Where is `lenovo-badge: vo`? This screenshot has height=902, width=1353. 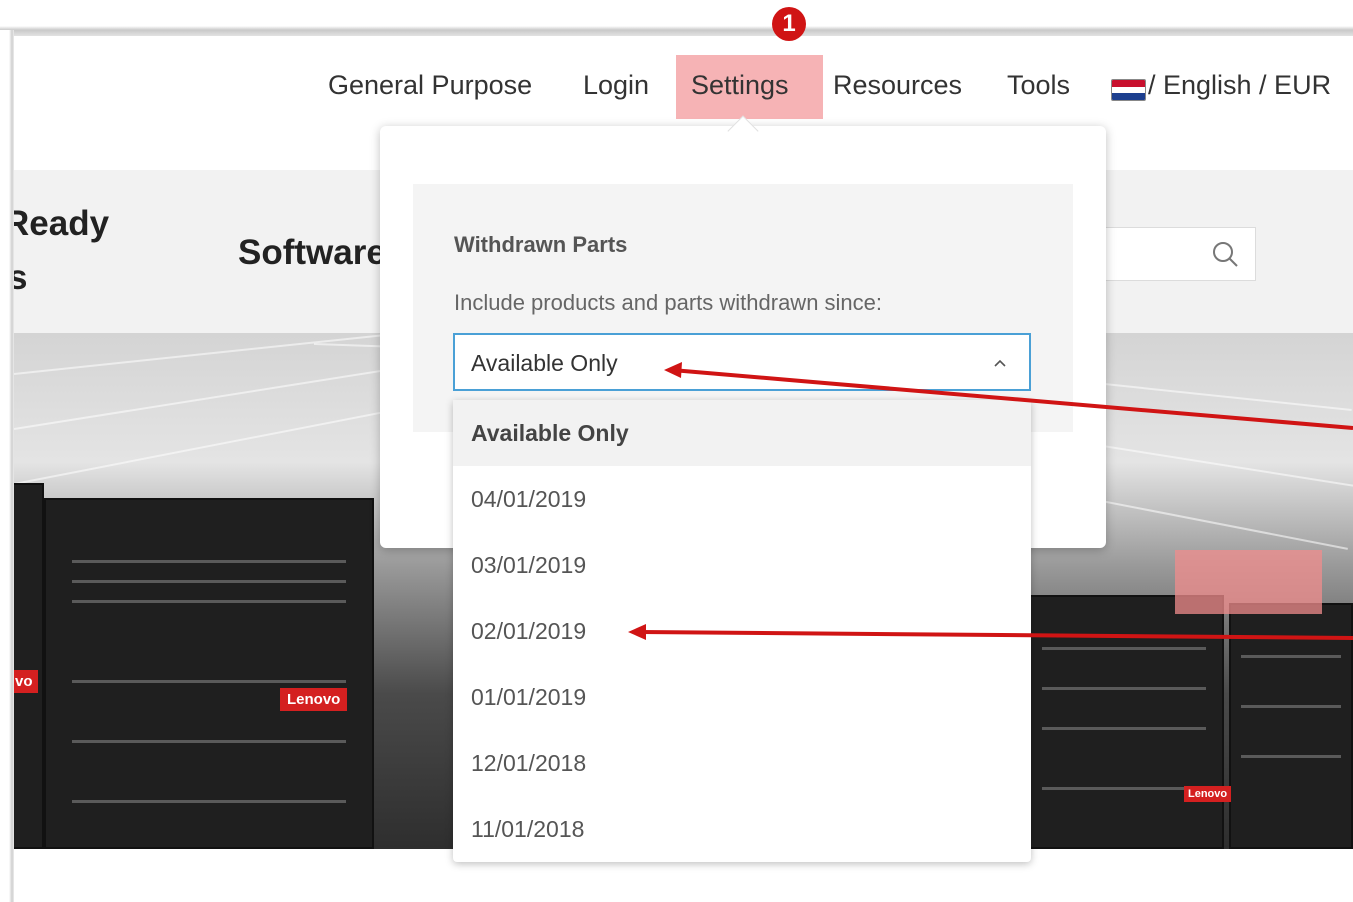
lenovo-badge: vo is located at coordinates (26, 681).